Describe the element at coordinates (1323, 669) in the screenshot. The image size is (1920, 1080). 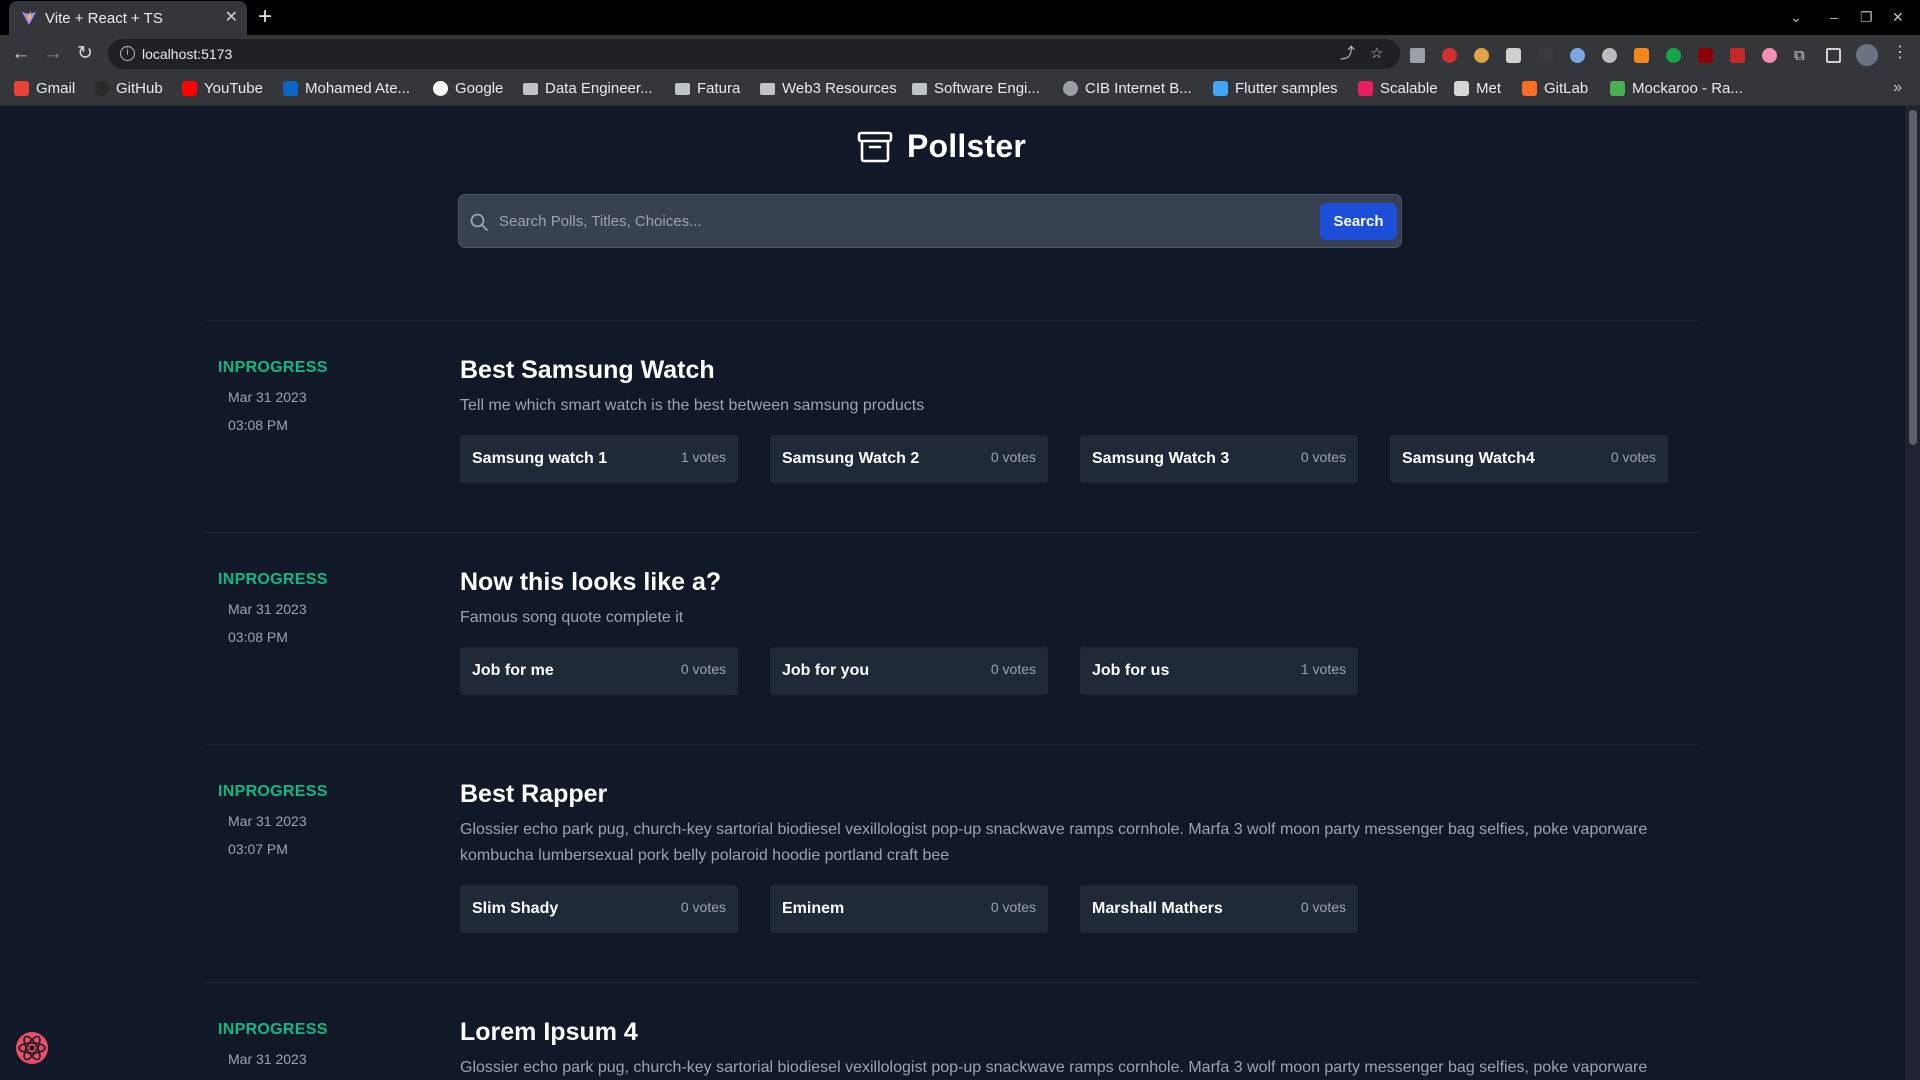
I see `choice-votes: 1 votes` at that location.